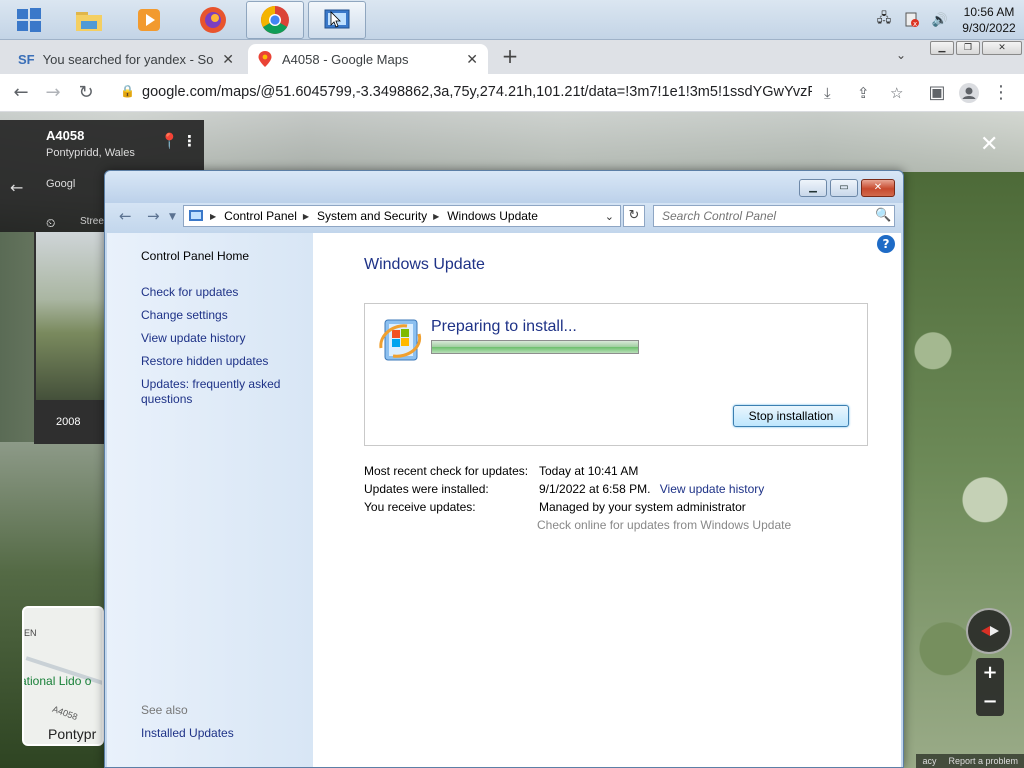  What do you see at coordinates (983, 761) in the screenshot?
I see `report-problem-link: Report a problem` at bounding box center [983, 761].